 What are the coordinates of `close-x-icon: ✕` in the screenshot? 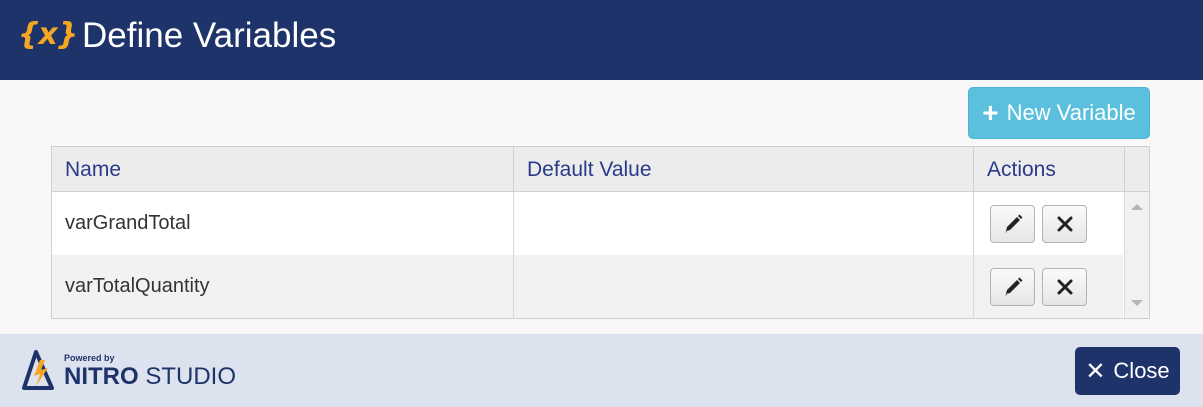 It's located at (1095, 371).